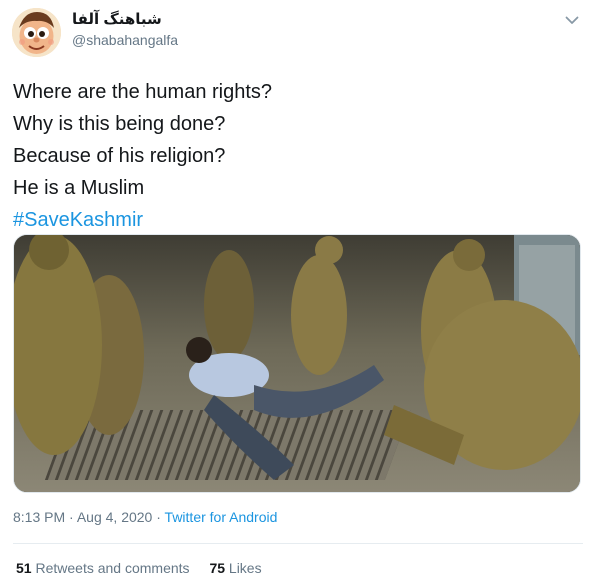 The image size is (596, 587). I want to click on divider, so click(298, 543).